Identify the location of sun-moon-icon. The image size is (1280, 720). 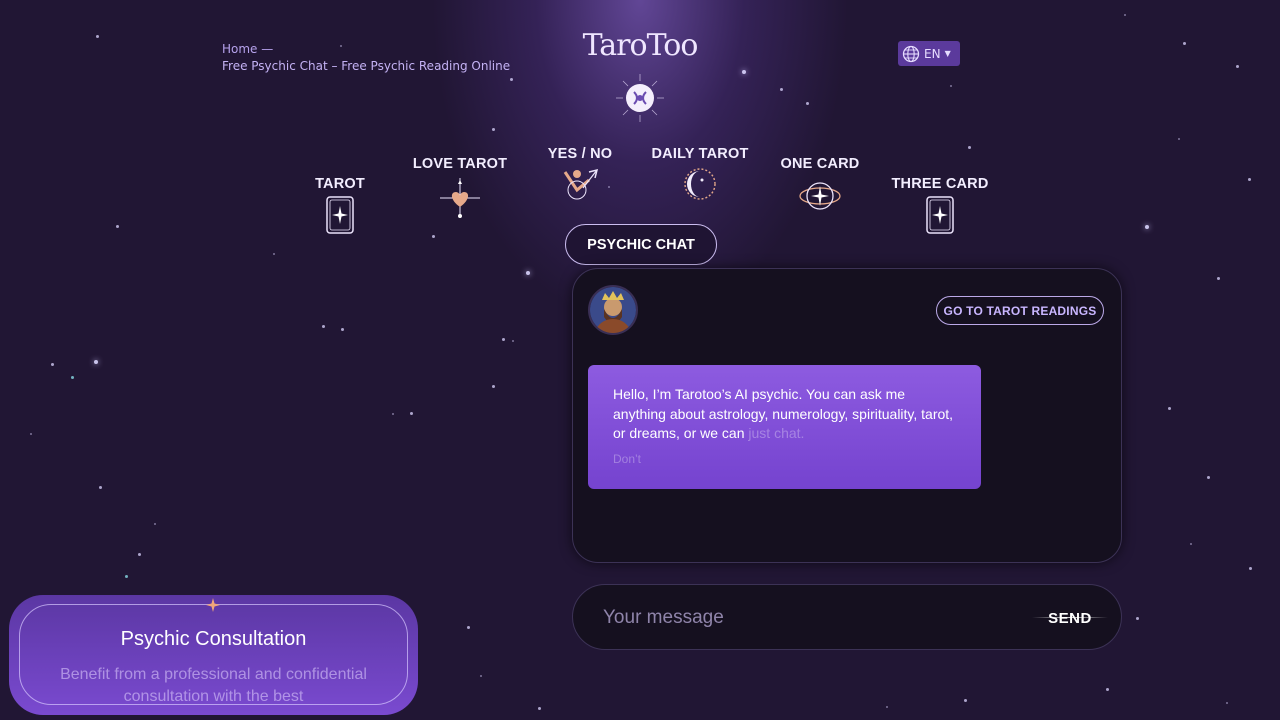
(700, 184).